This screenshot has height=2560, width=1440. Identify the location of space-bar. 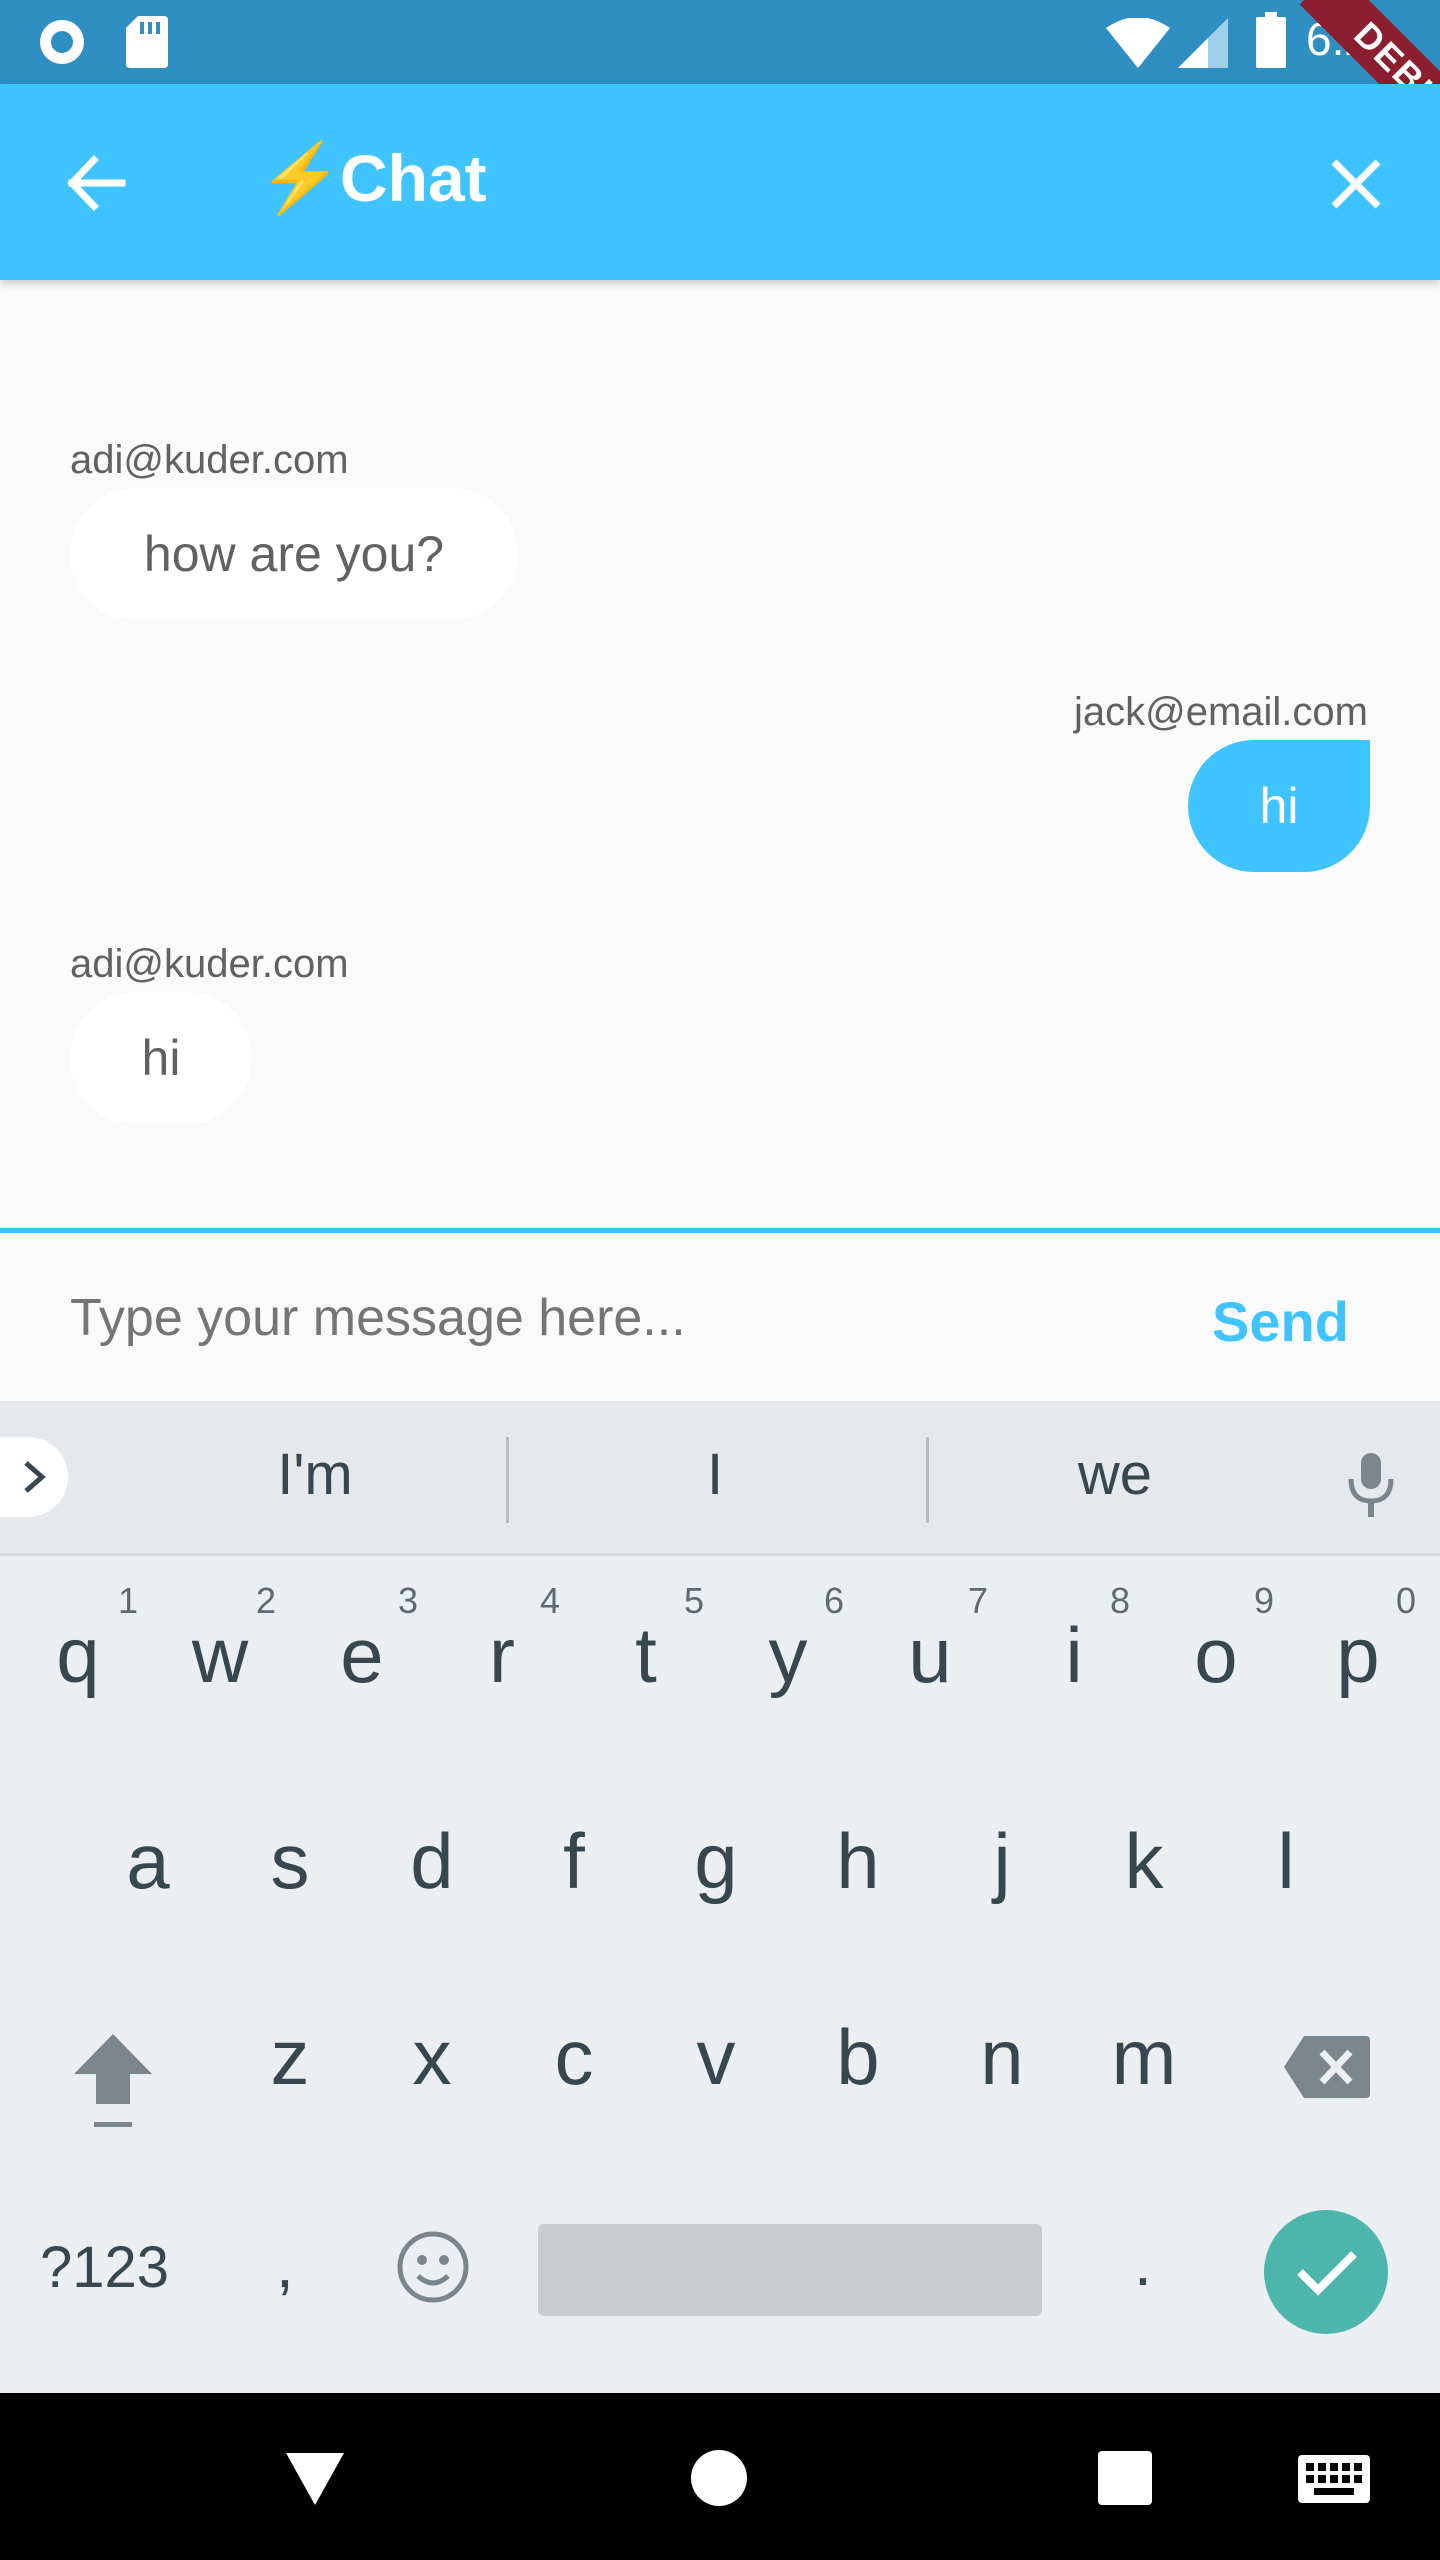
(790, 2270).